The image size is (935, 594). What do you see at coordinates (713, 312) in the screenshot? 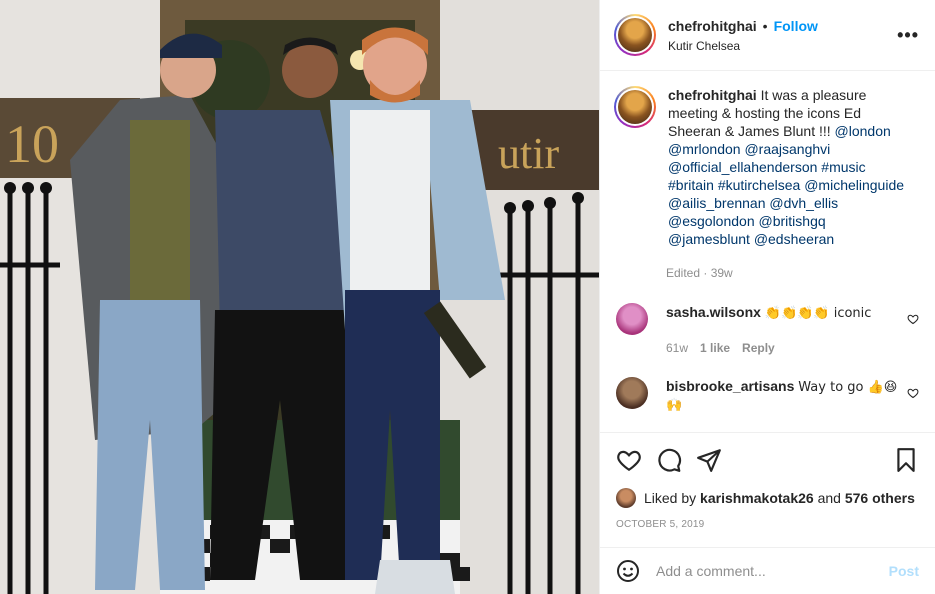
I see `comment-username: sasha.wilsonx` at bounding box center [713, 312].